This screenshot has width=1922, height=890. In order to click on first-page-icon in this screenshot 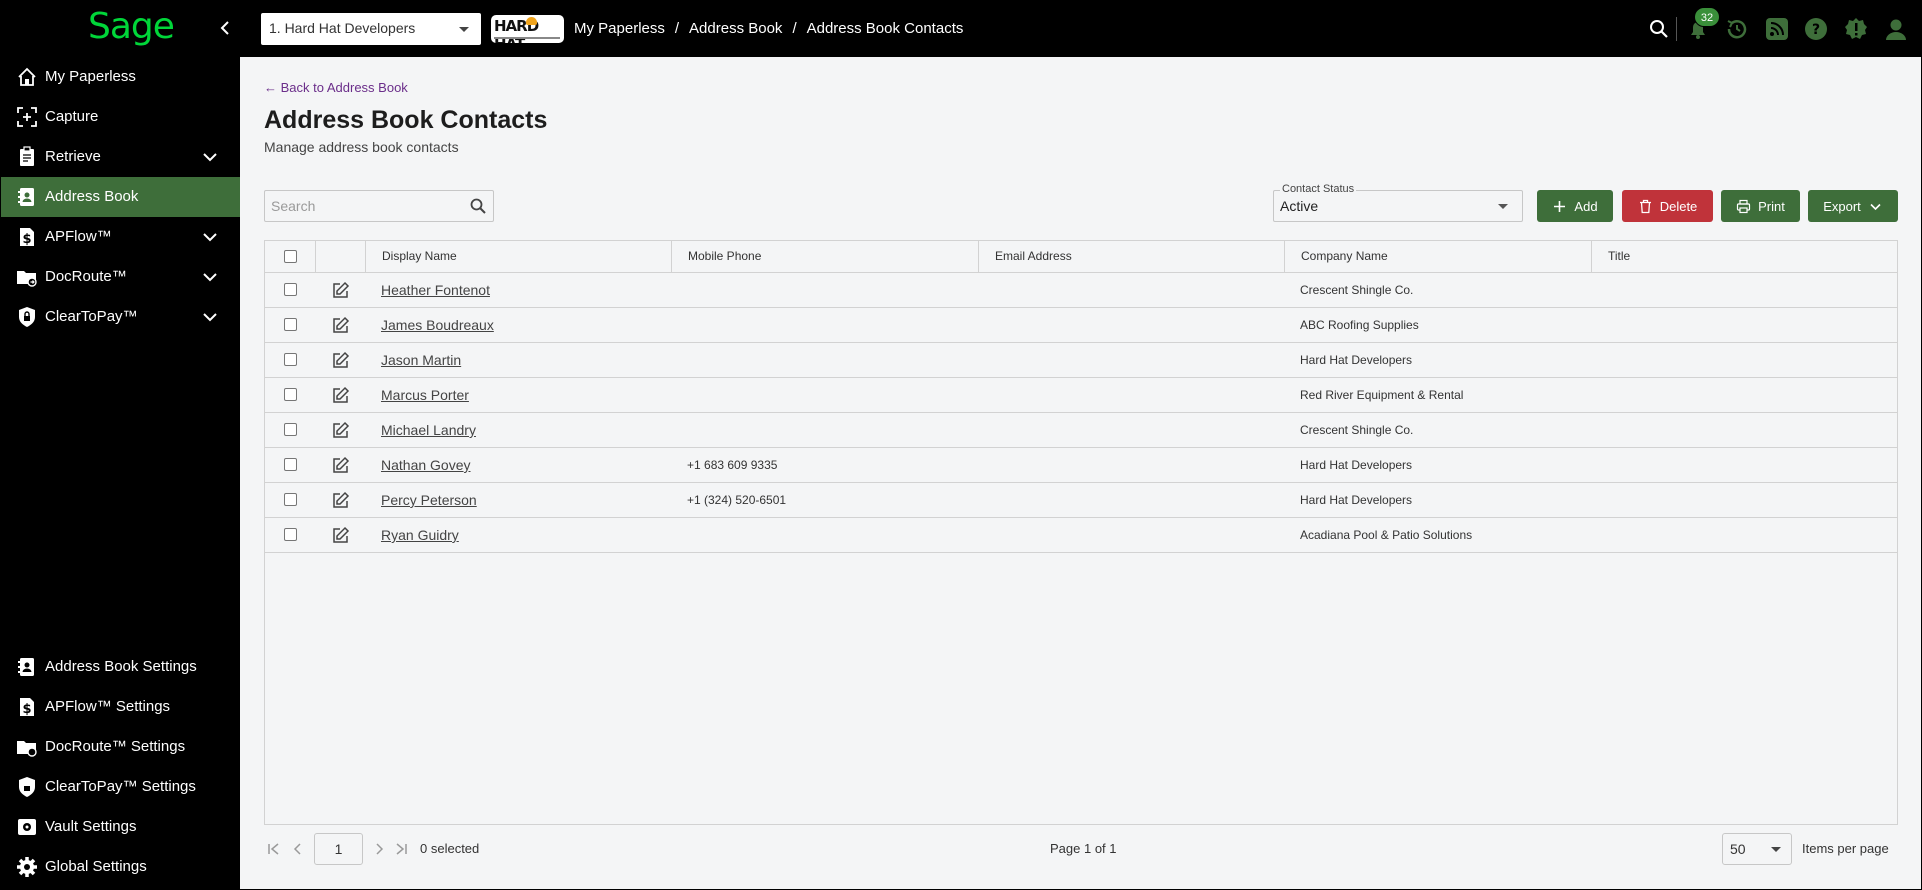, I will do `click(274, 849)`.